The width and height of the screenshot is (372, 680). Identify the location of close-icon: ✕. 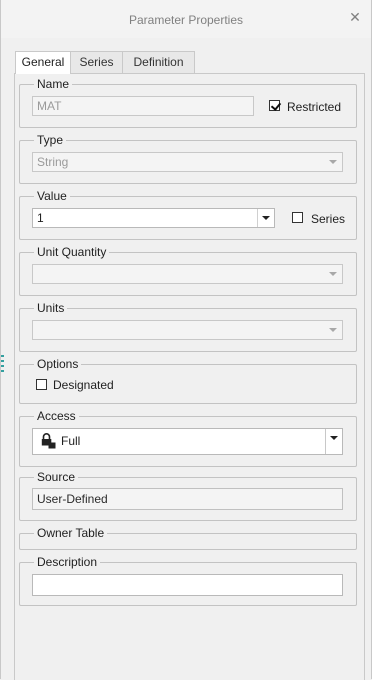
(355, 17).